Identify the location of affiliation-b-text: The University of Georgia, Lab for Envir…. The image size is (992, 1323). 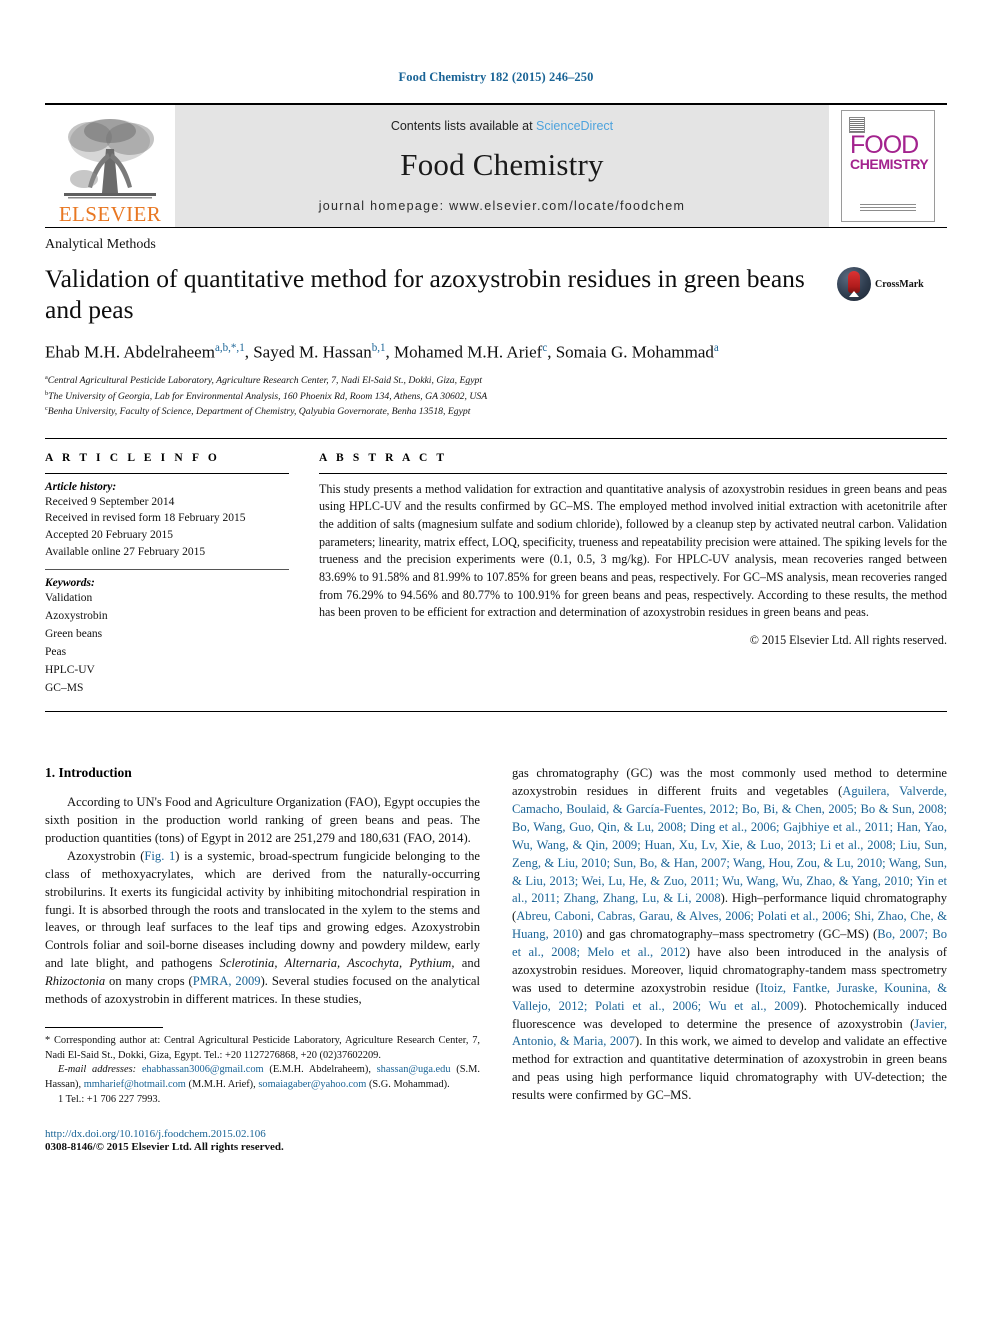
(268, 396).